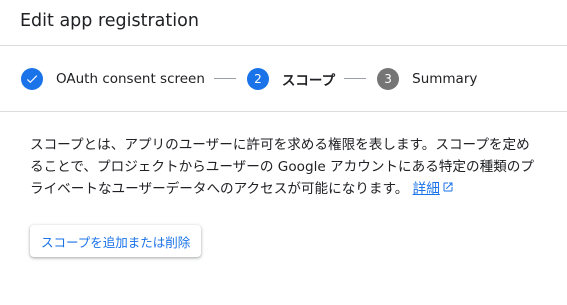 The height and width of the screenshot is (305, 567). What do you see at coordinates (32, 78) in the screenshot?
I see `check-icon` at bounding box center [32, 78].